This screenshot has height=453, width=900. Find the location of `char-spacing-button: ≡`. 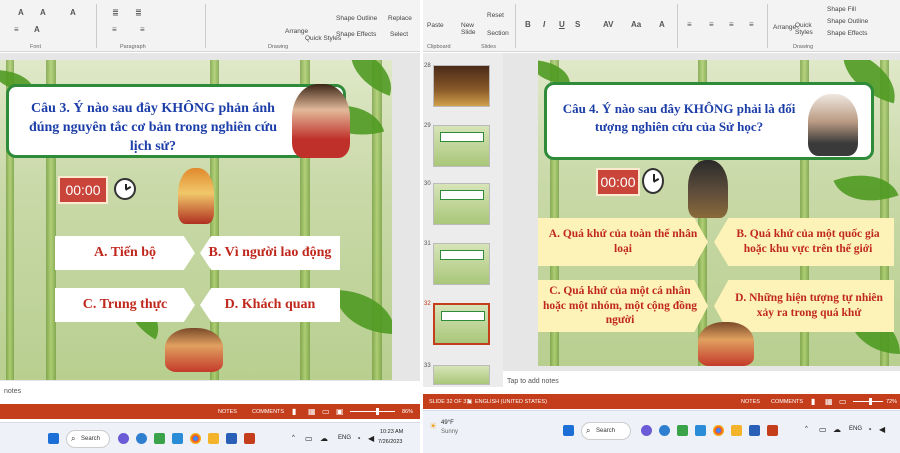

char-spacing-button: ≡ is located at coordinates (16, 29).